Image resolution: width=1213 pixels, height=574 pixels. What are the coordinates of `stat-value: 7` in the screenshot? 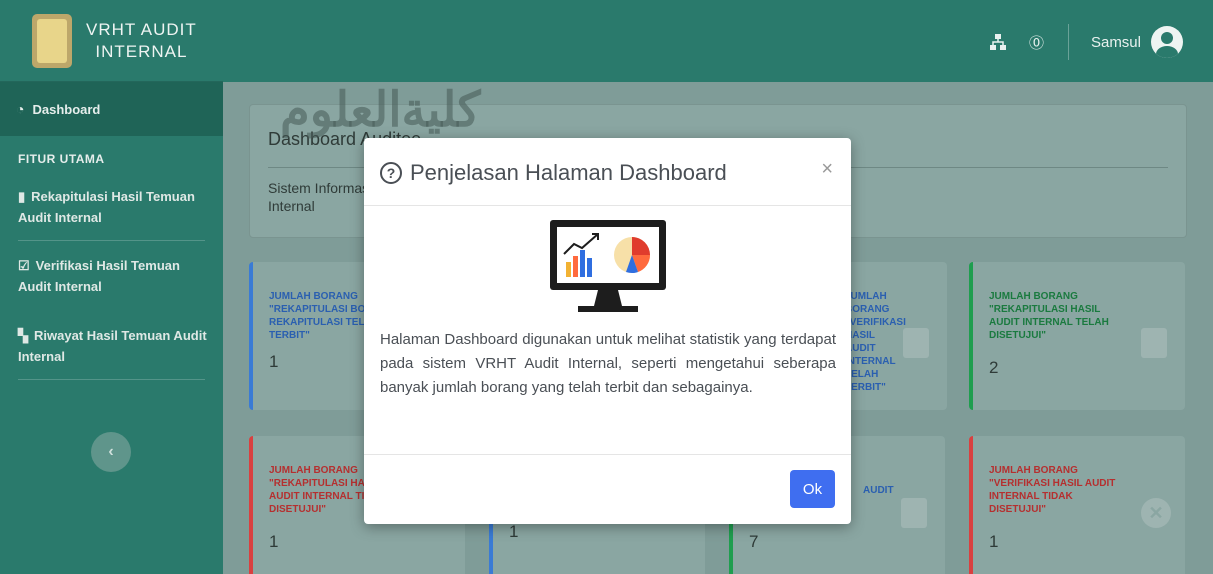 It's located at (754, 541).